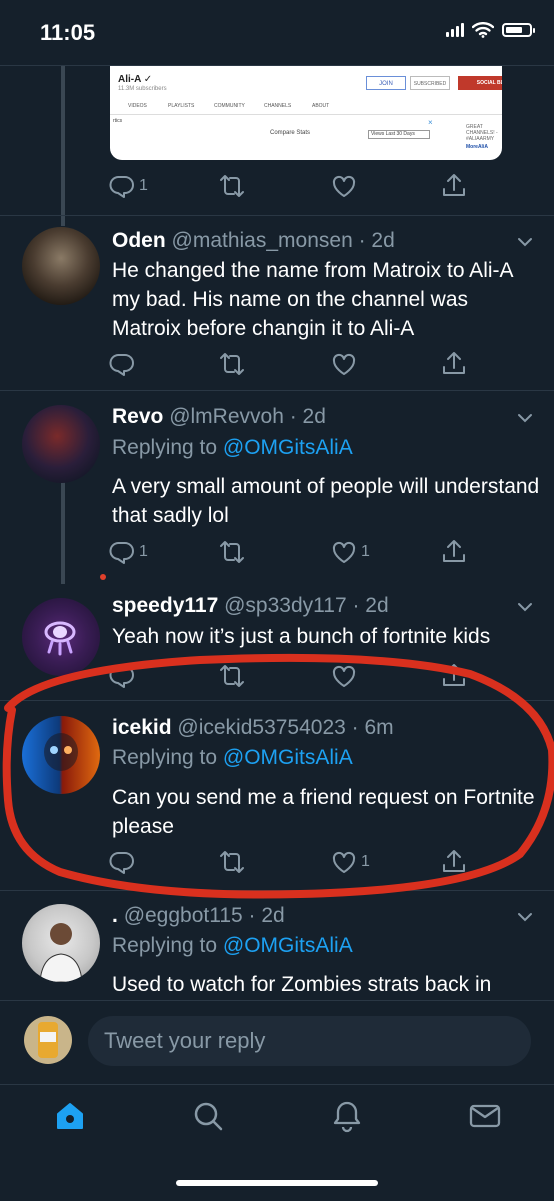  What do you see at coordinates (482, 133) in the screenshot?
I see `embed-great-channels: GREAT CHANNELS! - #ALIAARMY` at bounding box center [482, 133].